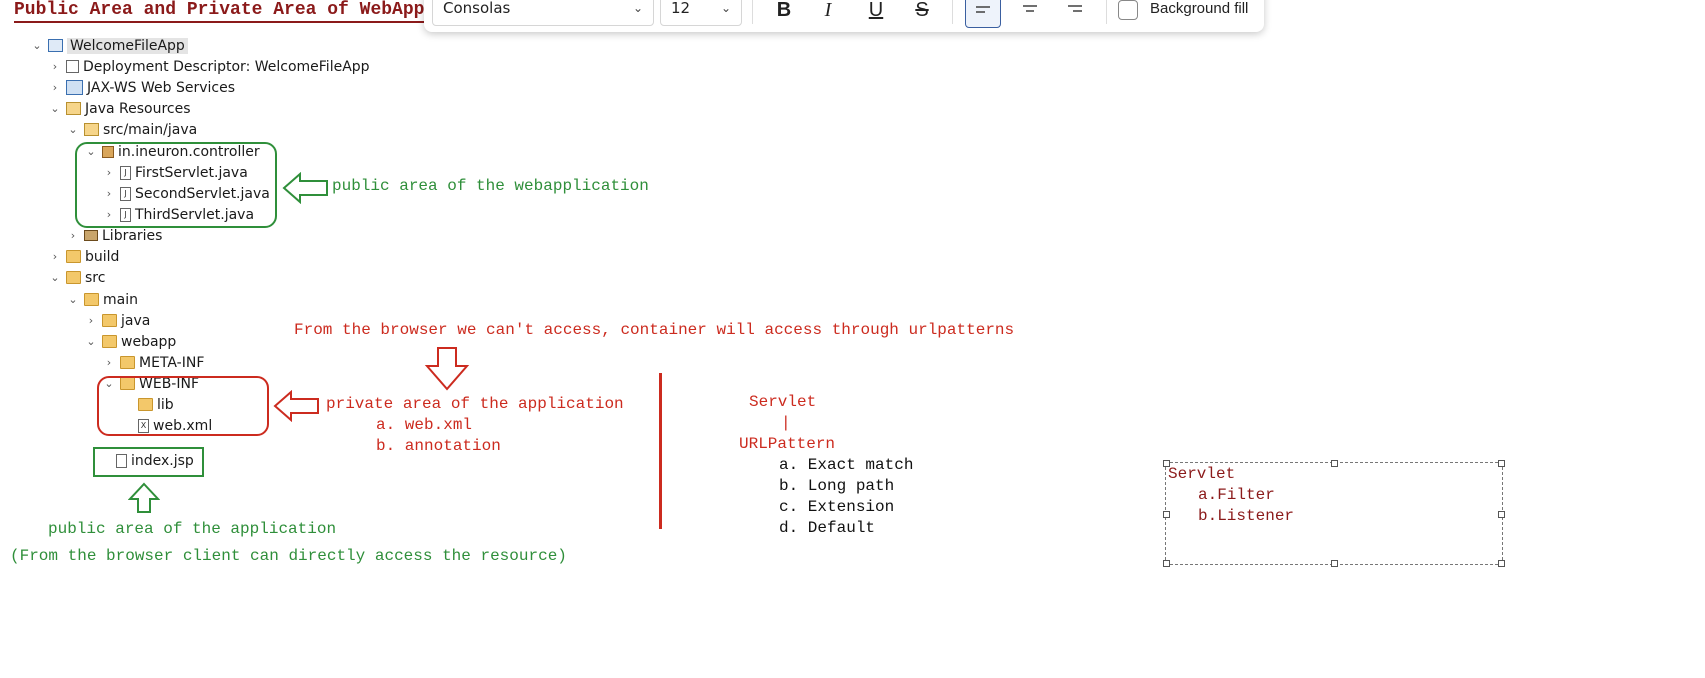 The image size is (1705, 678). Describe the element at coordinates (424, 425) in the screenshot. I see `private-area-item: a. web.xml` at that location.